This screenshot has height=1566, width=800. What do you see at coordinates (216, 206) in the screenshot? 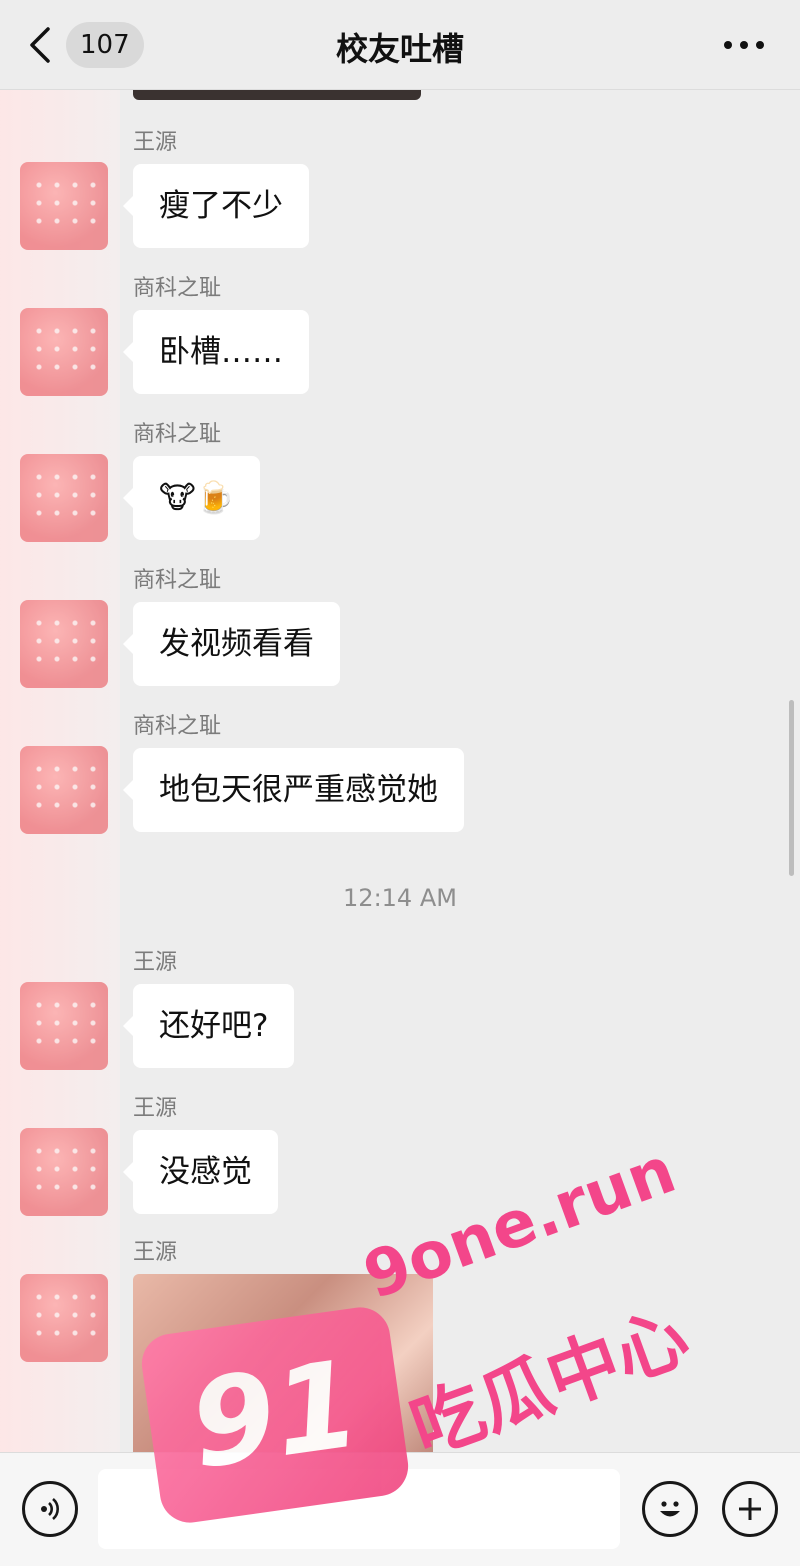
I see `message-bubble: 瘦了不少` at bounding box center [216, 206].